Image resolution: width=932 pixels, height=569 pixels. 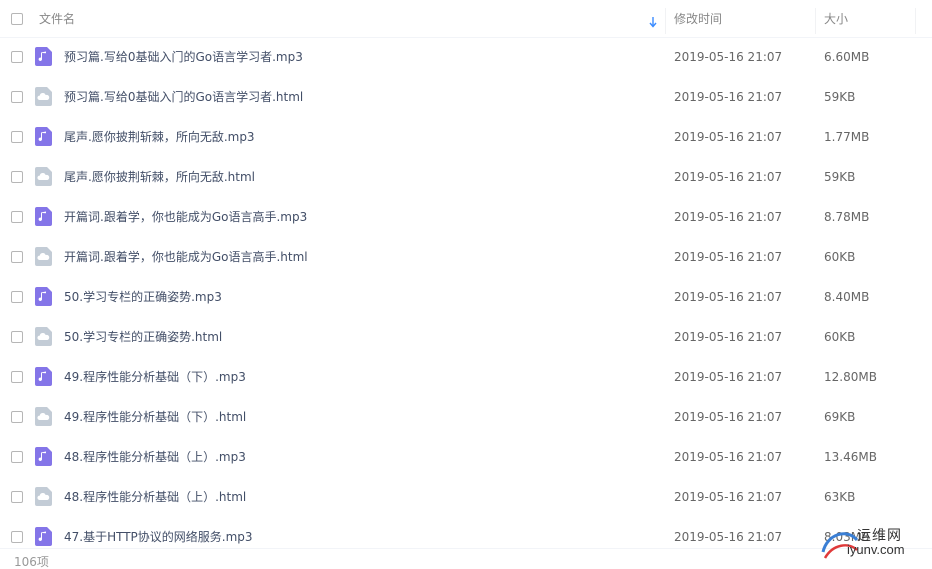 I want to click on file-size: 6.60MB, so click(x=847, y=57).